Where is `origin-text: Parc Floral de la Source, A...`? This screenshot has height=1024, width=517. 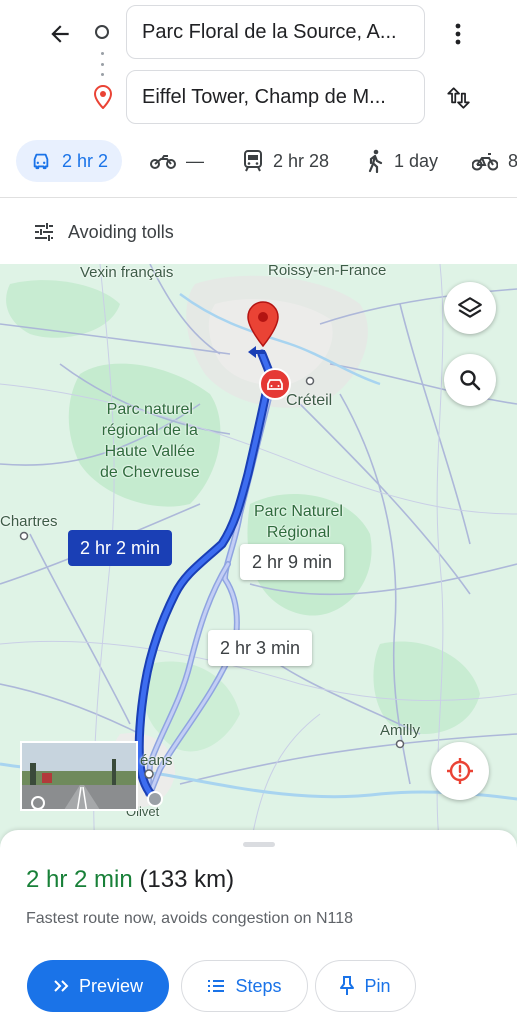 origin-text: Parc Floral de la Source, A... is located at coordinates (269, 31).